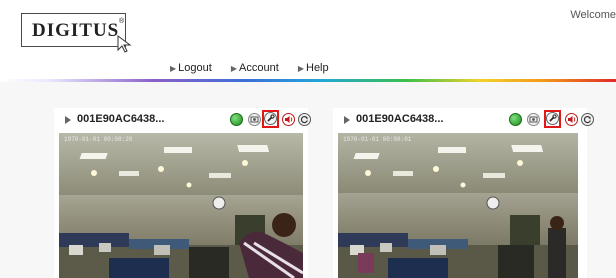 The width and height of the screenshot is (616, 278). What do you see at coordinates (317, 68) in the screenshot?
I see `nav-help-label: Help` at bounding box center [317, 68].